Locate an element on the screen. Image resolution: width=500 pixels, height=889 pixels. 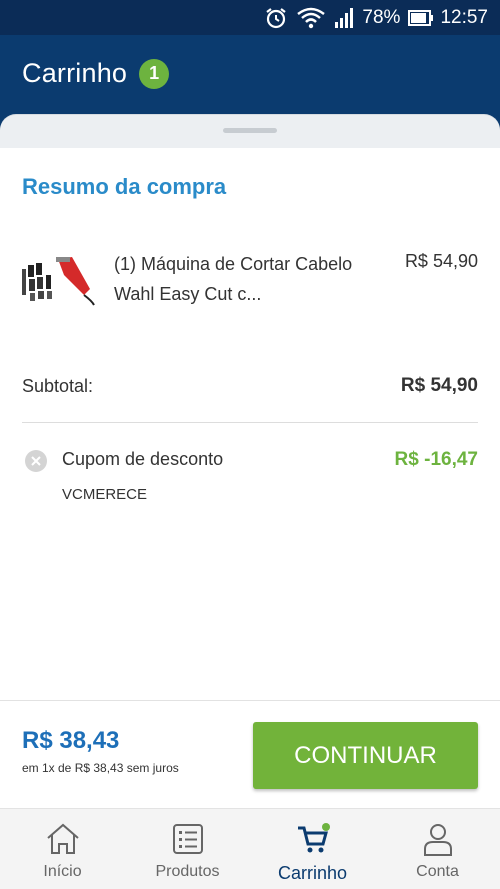
alarm-icon is located at coordinates (276, 18).